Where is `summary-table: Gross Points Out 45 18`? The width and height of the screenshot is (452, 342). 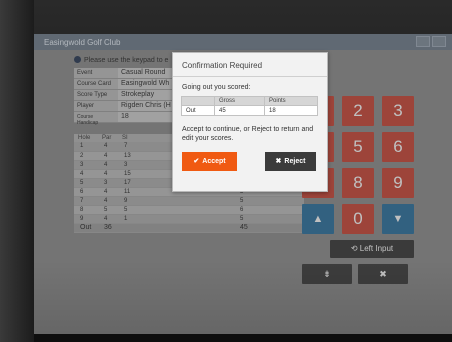
summary-table: Gross Points Out 45 18 is located at coordinates (249, 106).